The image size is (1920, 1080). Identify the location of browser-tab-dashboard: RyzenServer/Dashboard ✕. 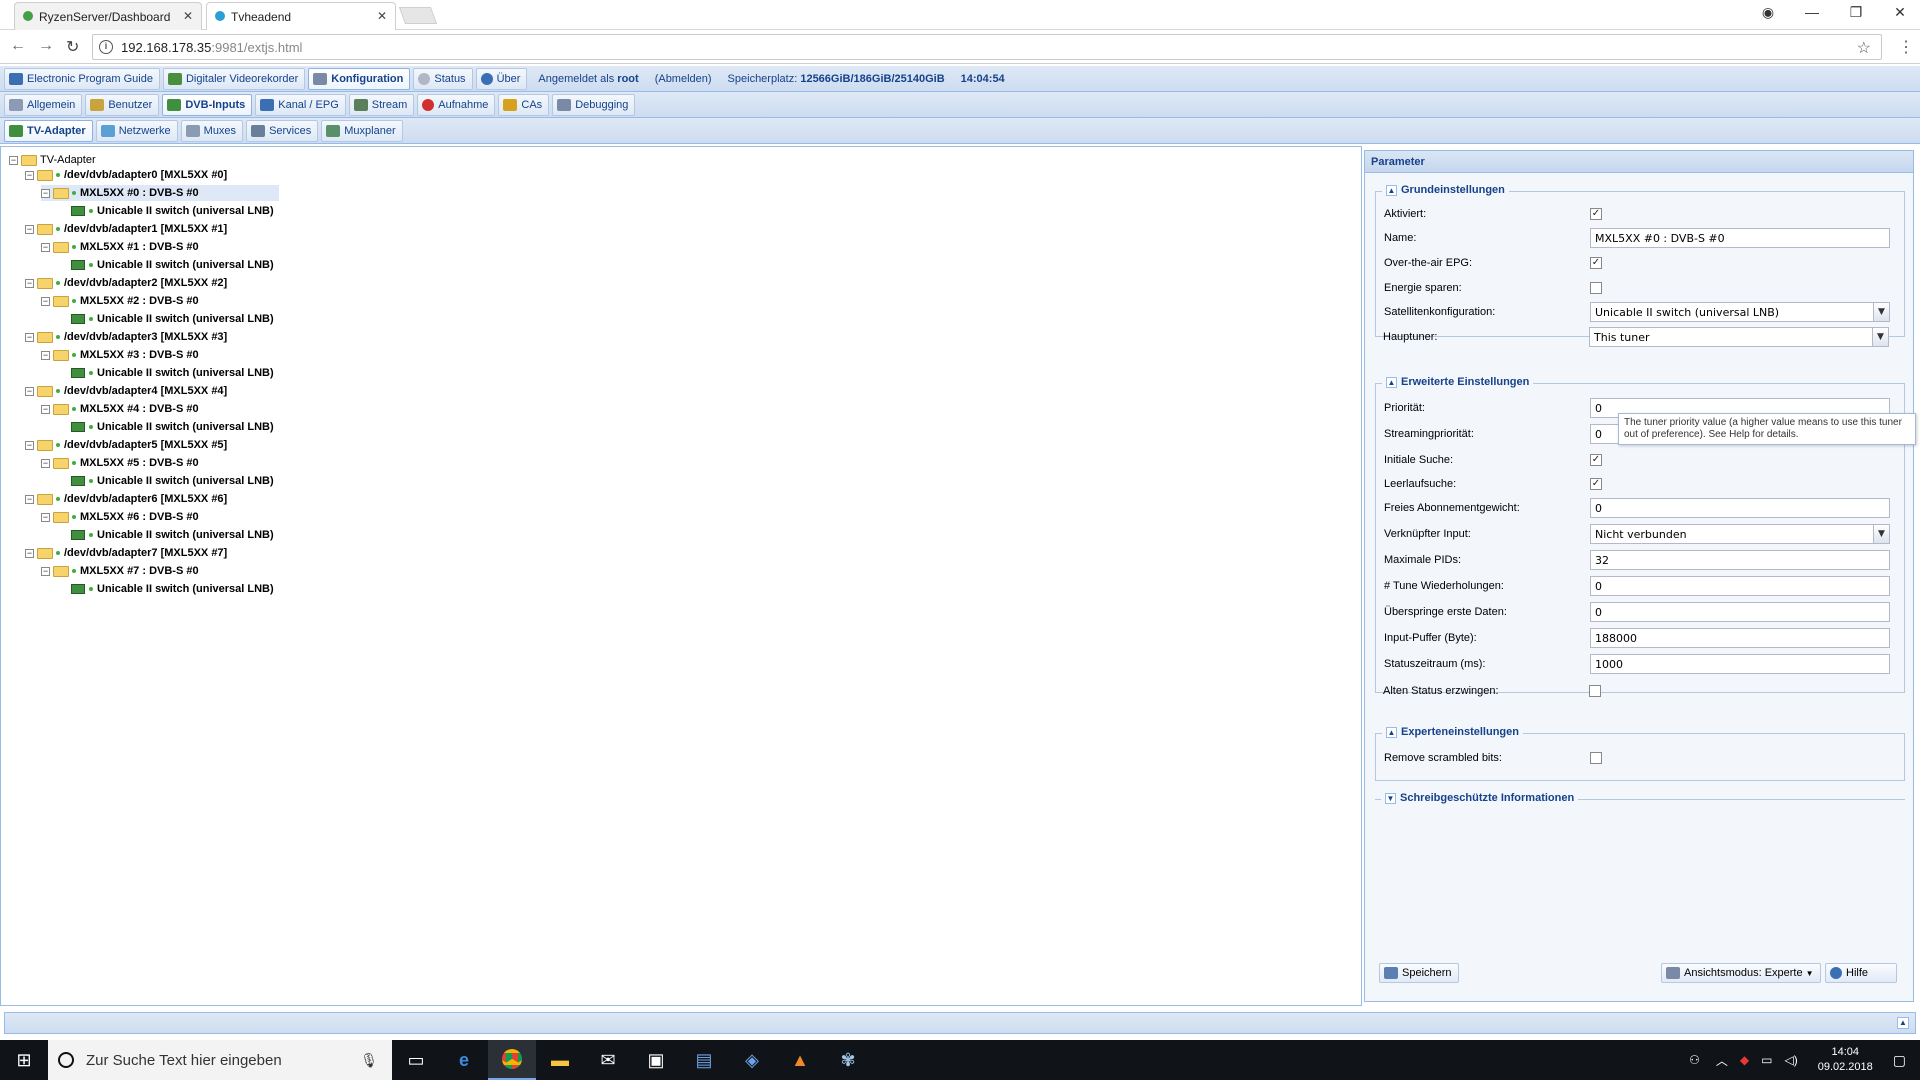
(108, 16).